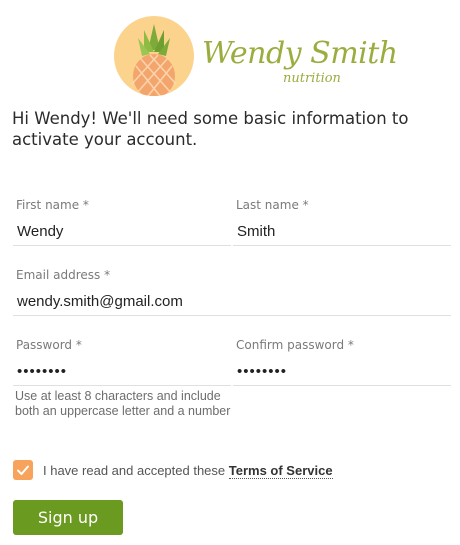  I want to click on terms-of-service-link: Terms of Service, so click(280, 470).